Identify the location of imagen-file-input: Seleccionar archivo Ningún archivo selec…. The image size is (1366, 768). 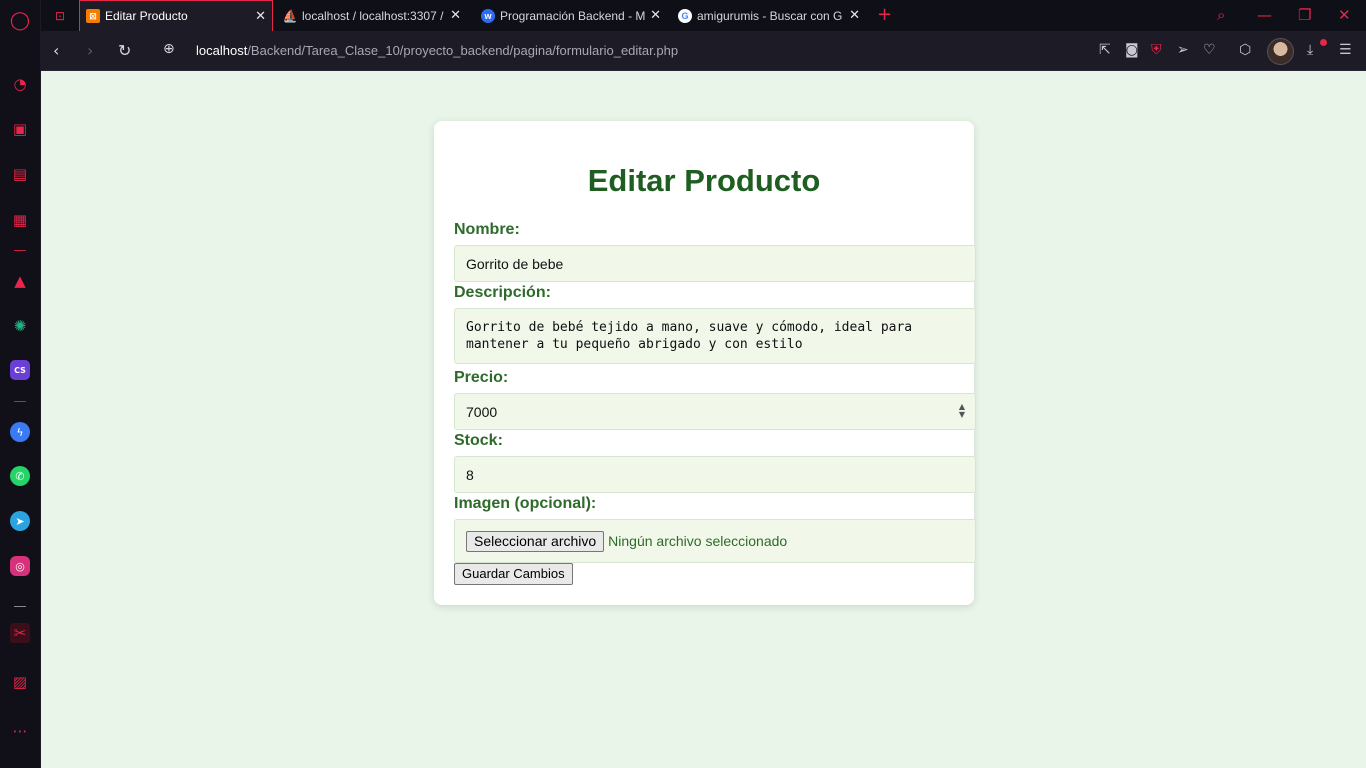
(715, 541).